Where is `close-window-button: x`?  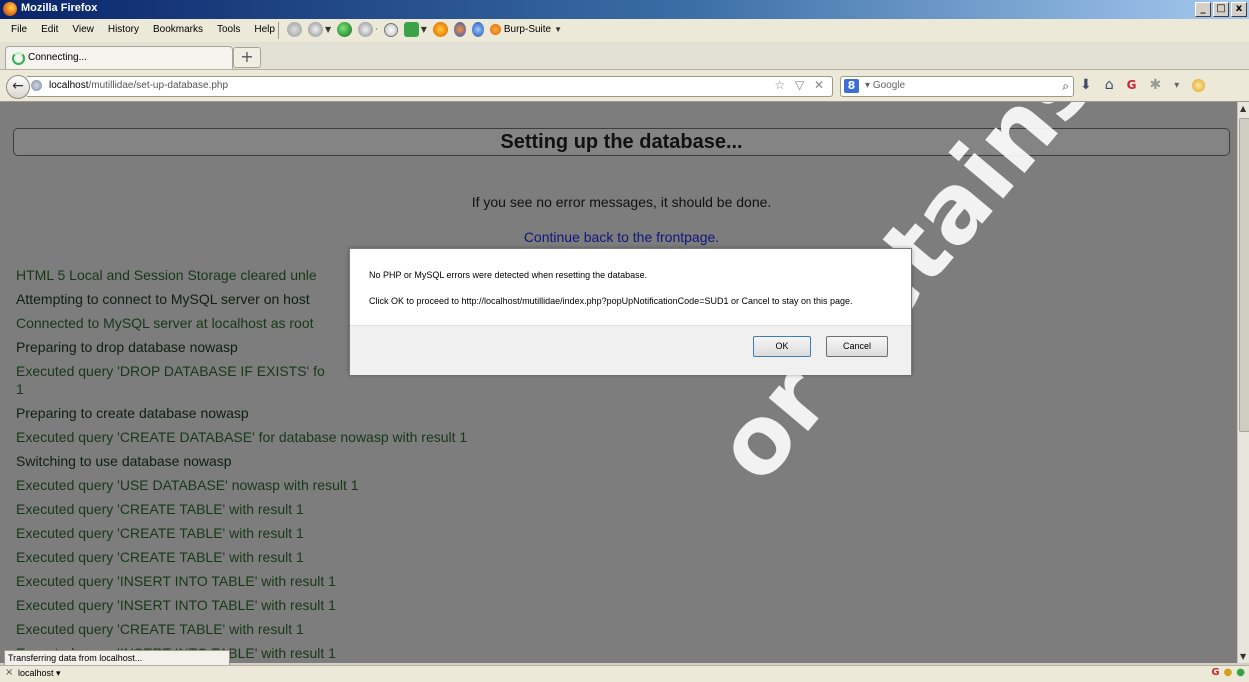 close-window-button: x is located at coordinates (1239, 9).